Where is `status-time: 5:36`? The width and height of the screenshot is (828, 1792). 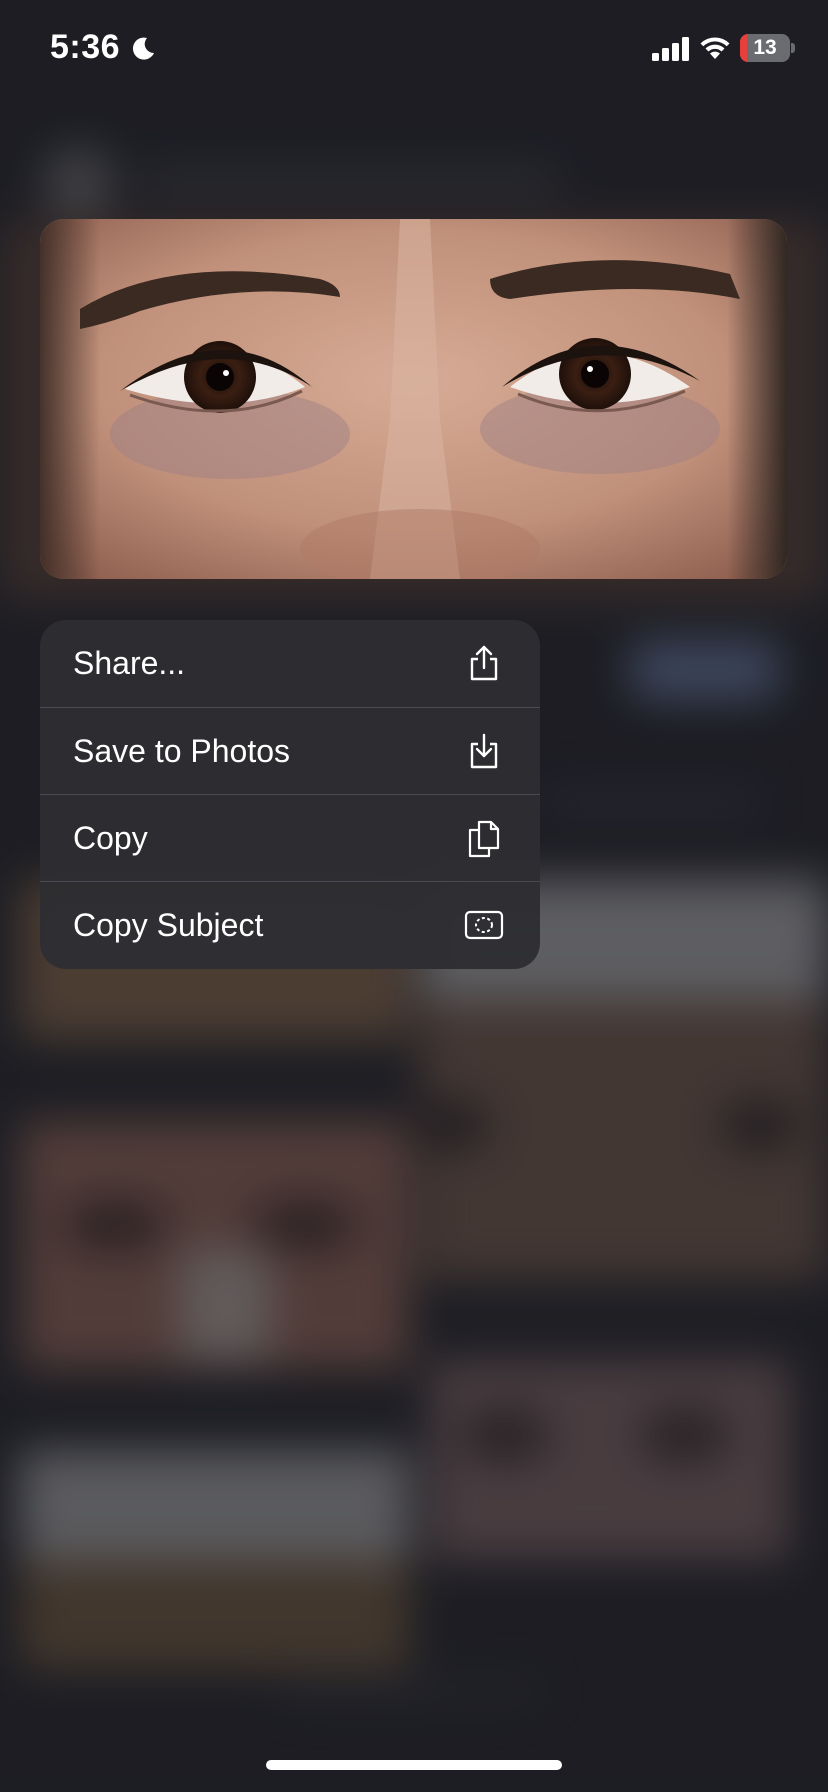
status-time: 5:36 is located at coordinates (85, 47).